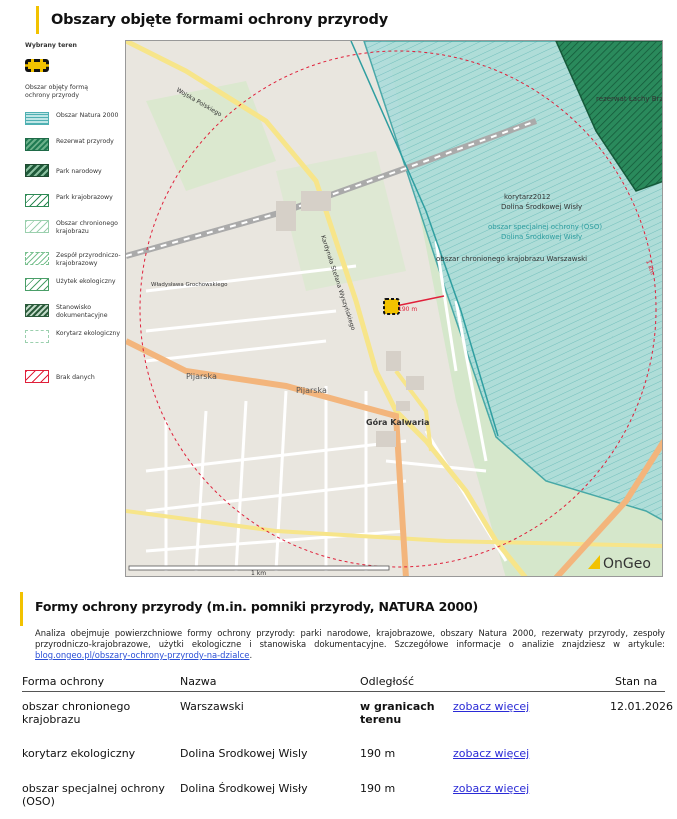 The height and width of the screenshot is (819, 677). I want to click on col-forma: Forma ochrony, so click(63, 681).